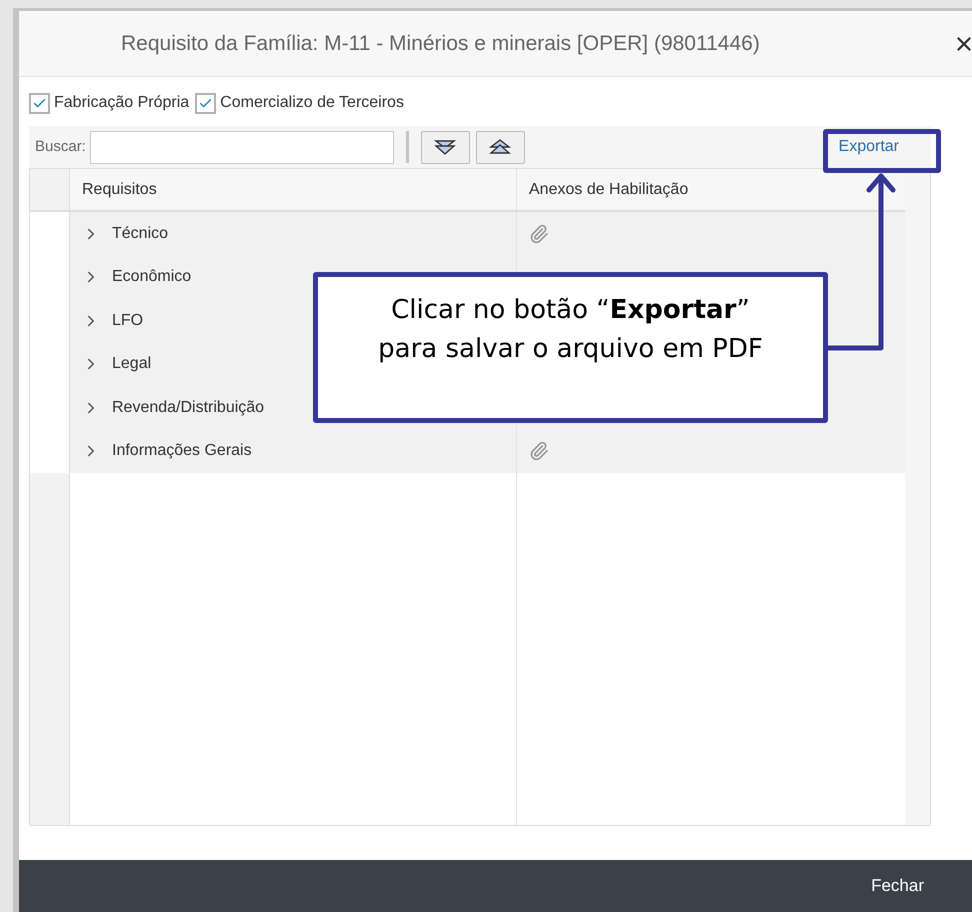 This screenshot has height=912, width=972. I want to click on checkbox-label: Fabricação Própria, so click(122, 103).